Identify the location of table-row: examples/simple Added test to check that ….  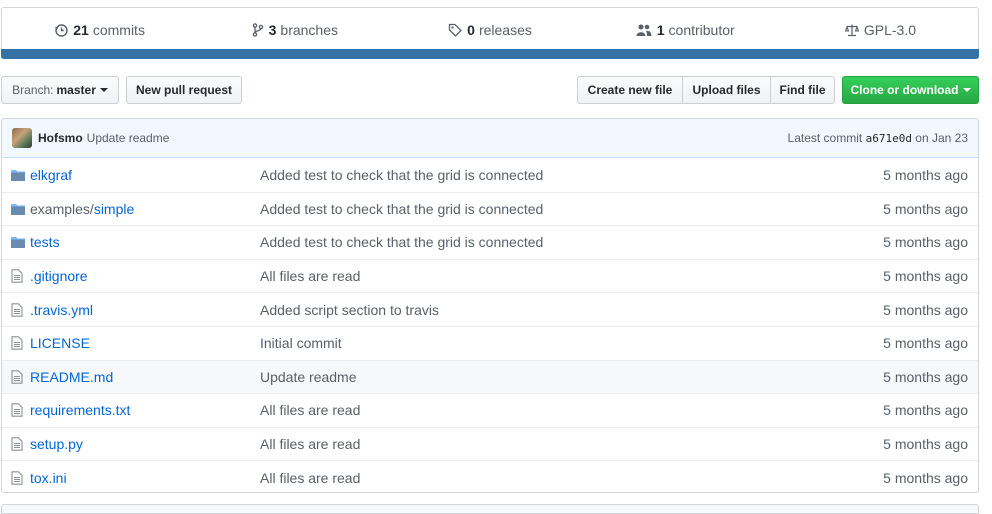
(490, 208).